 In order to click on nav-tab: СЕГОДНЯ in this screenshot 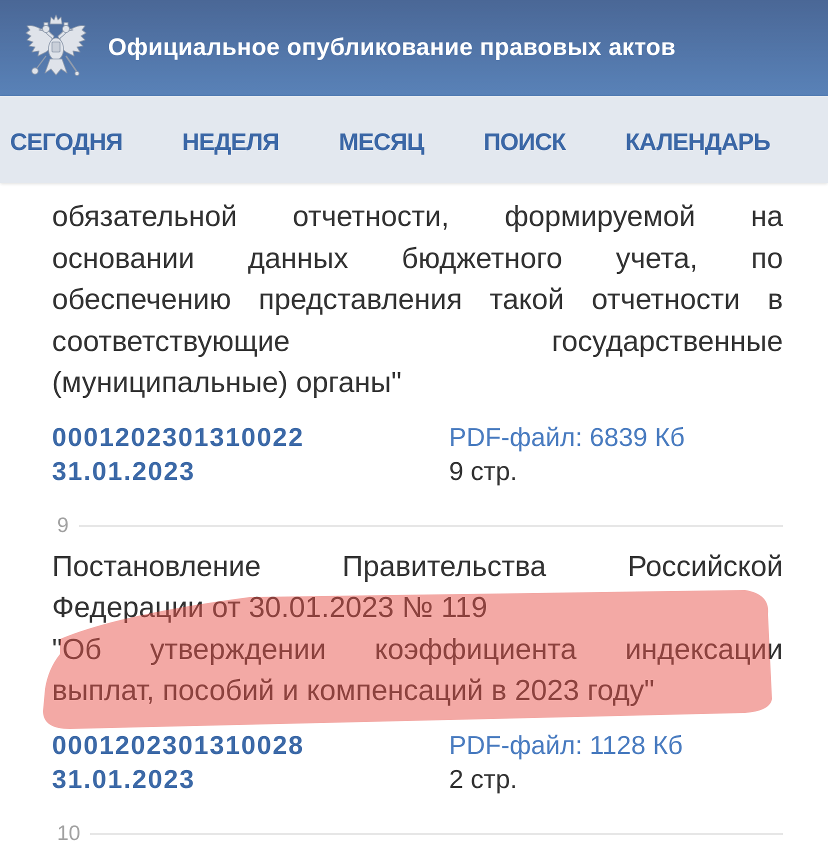, I will do `click(66, 142)`.